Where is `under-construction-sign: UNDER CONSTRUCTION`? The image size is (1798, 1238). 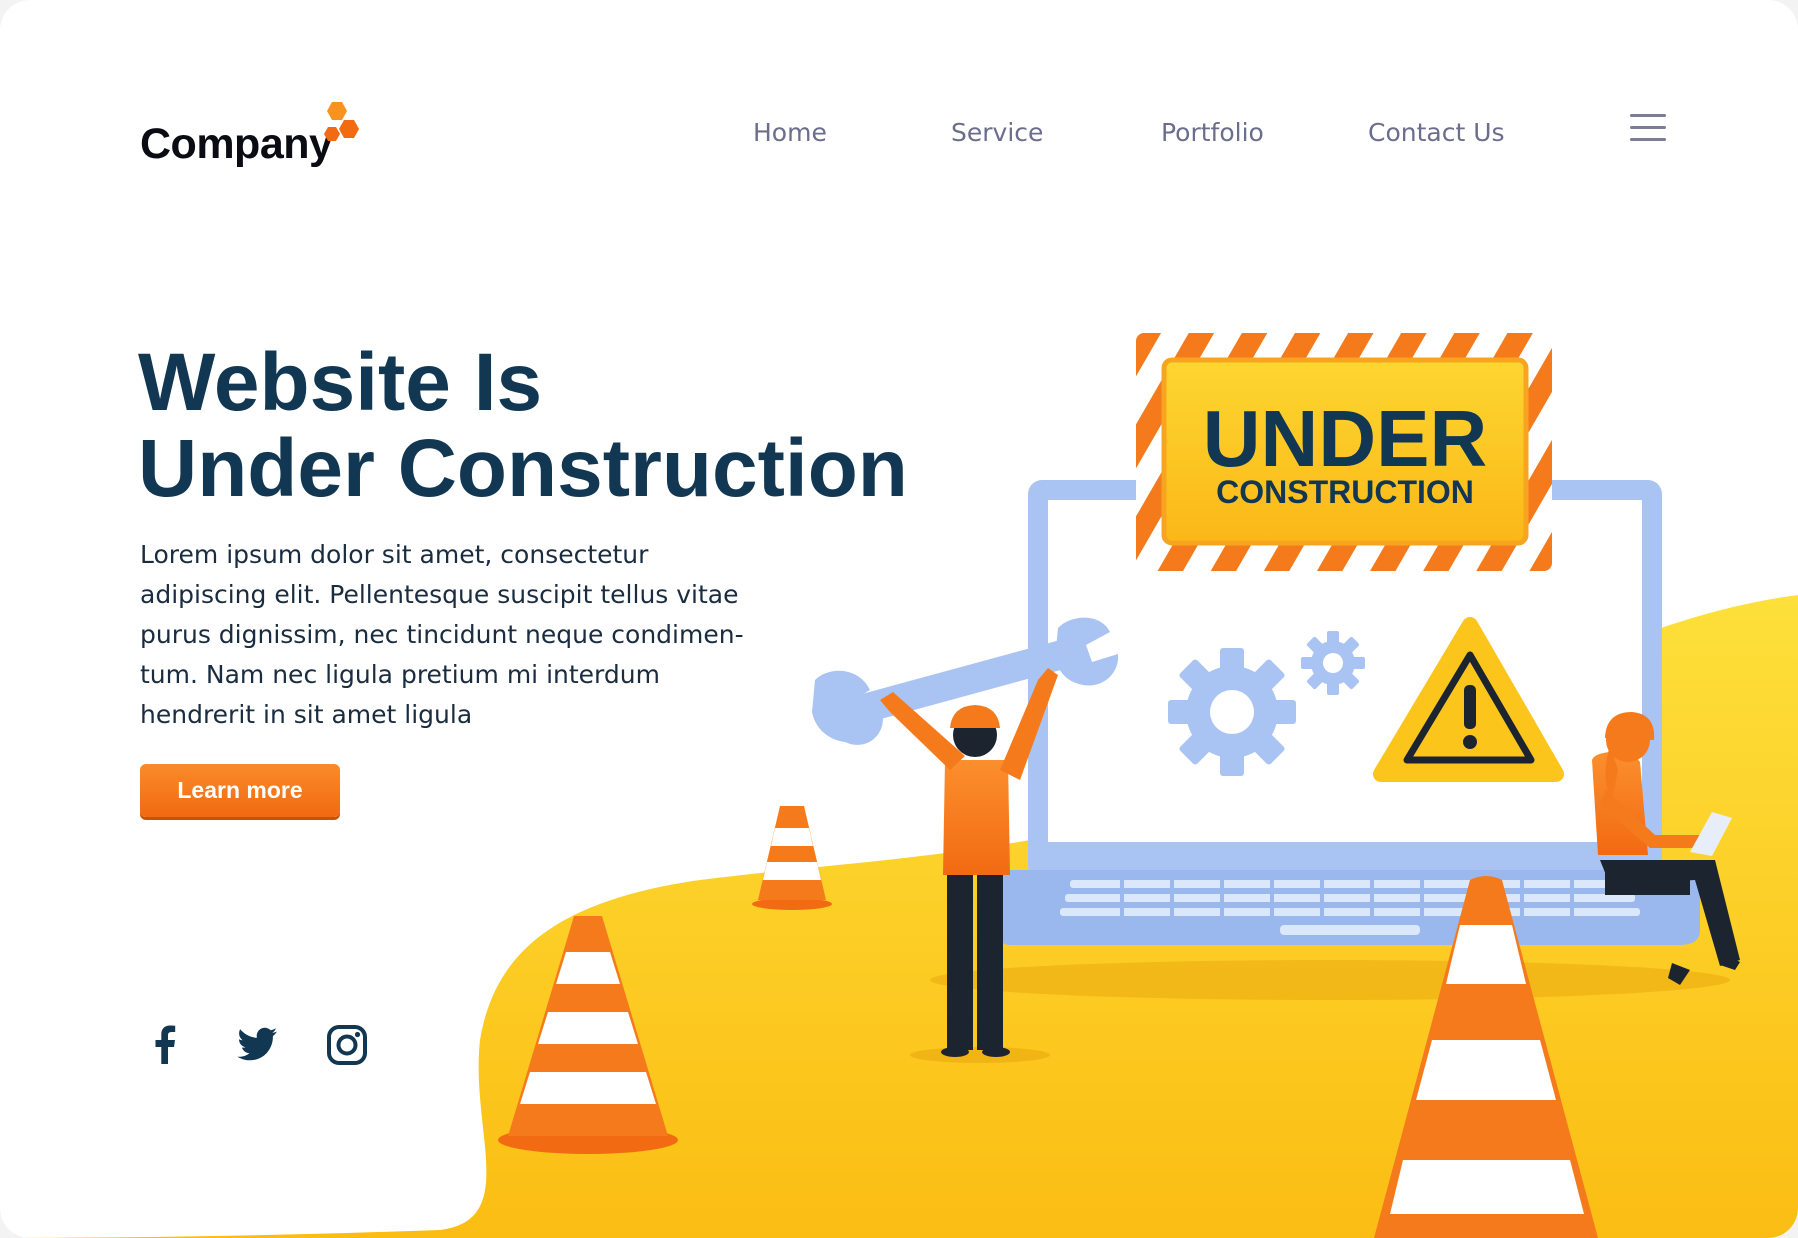 under-construction-sign: UNDER CONSTRUCTION is located at coordinates (1344, 452).